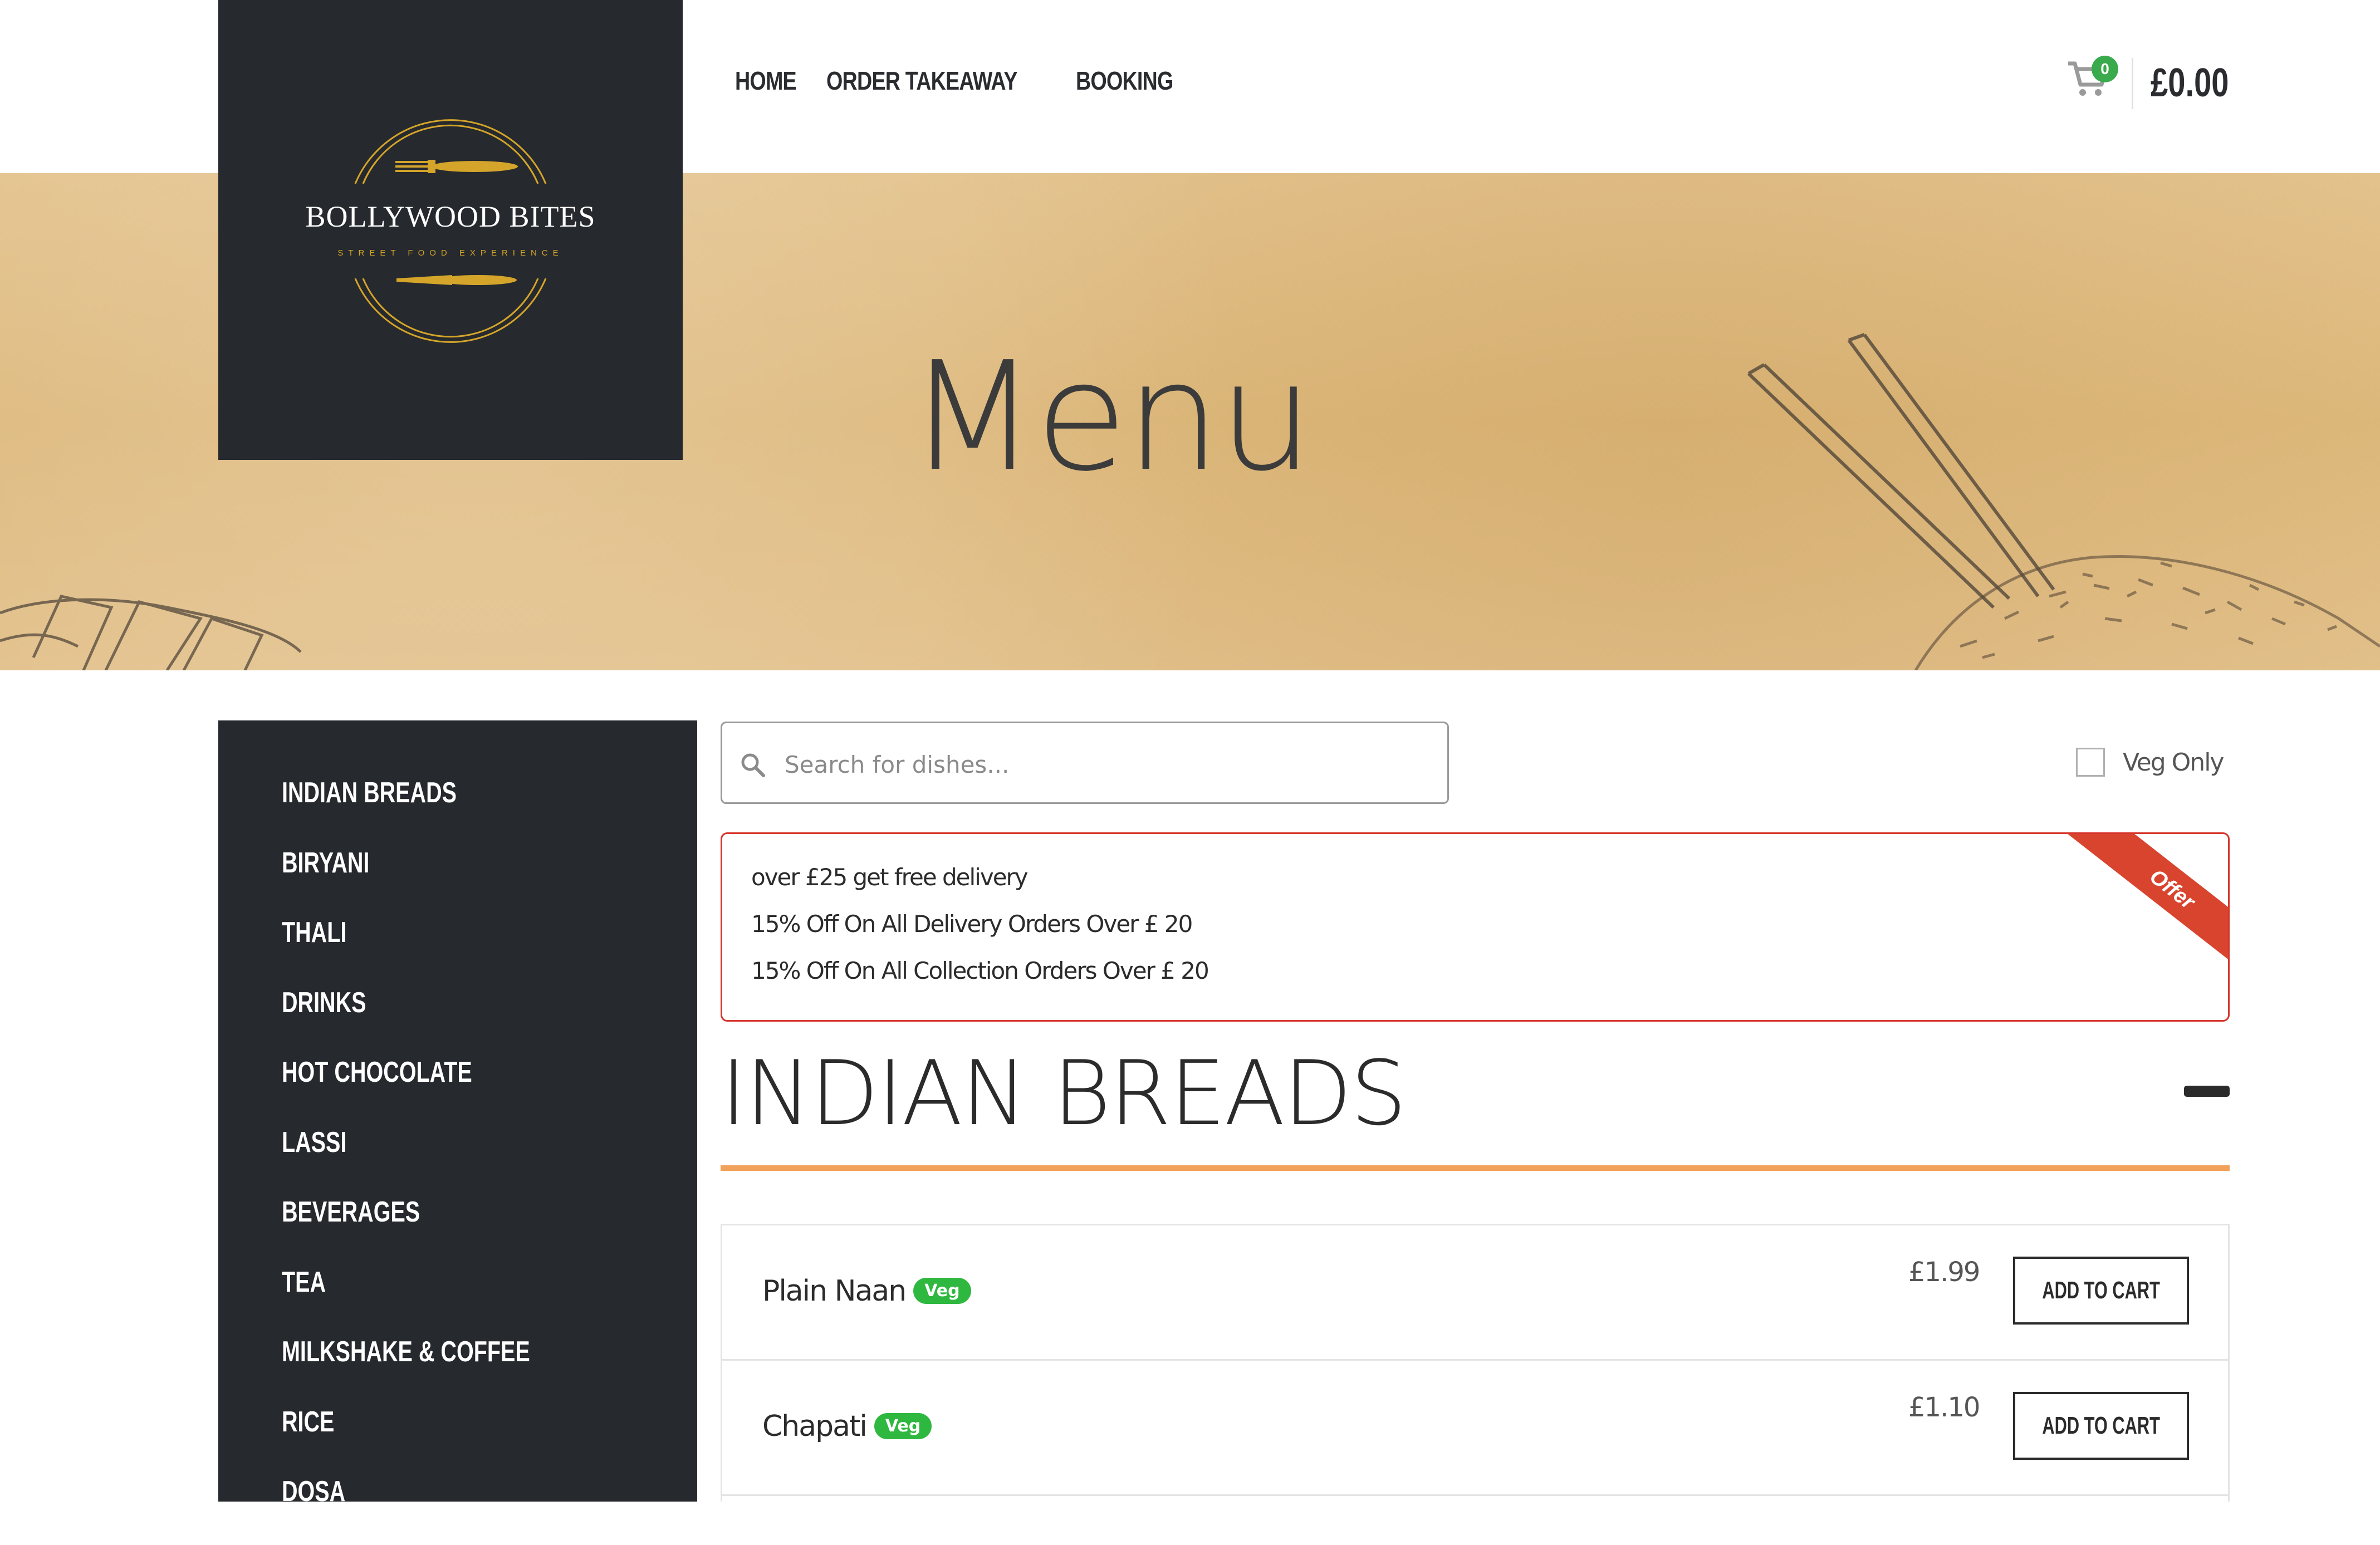 The image size is (2380, 1545). Describe the element at coordinates (2132, 83) in the screenshot. I see `cart-divider` at that location.